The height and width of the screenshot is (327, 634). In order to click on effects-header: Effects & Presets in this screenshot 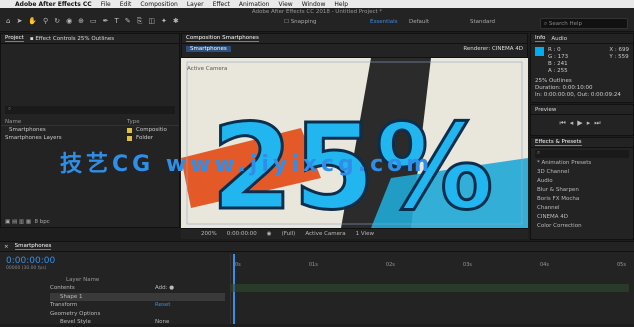, I will do `click(582, 143)`.